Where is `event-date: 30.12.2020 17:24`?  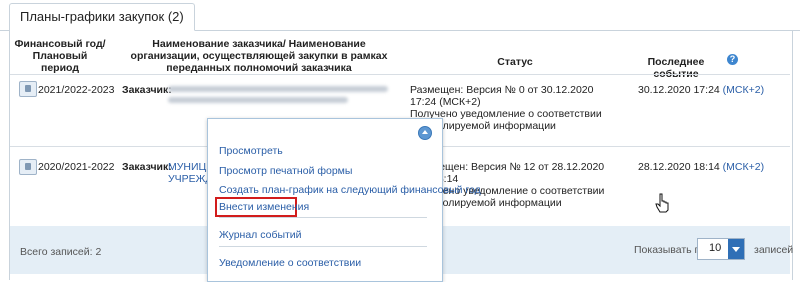 event-date: 30.12.2020 17:24 is located at coordinates (679, 90).